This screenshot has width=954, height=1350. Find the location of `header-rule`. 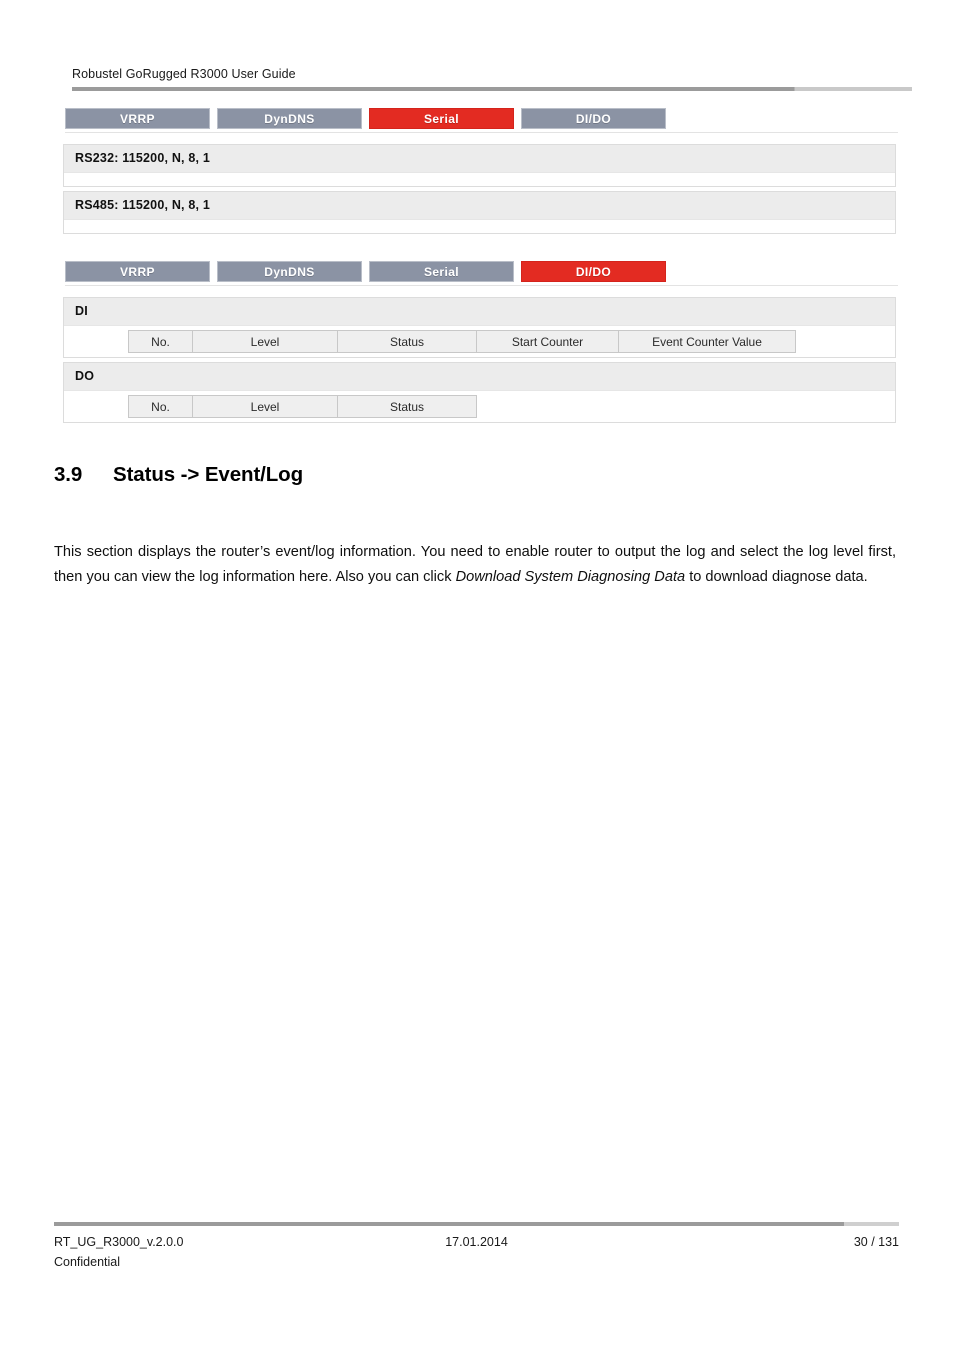

header-rule is located at coordinates (492, 89).